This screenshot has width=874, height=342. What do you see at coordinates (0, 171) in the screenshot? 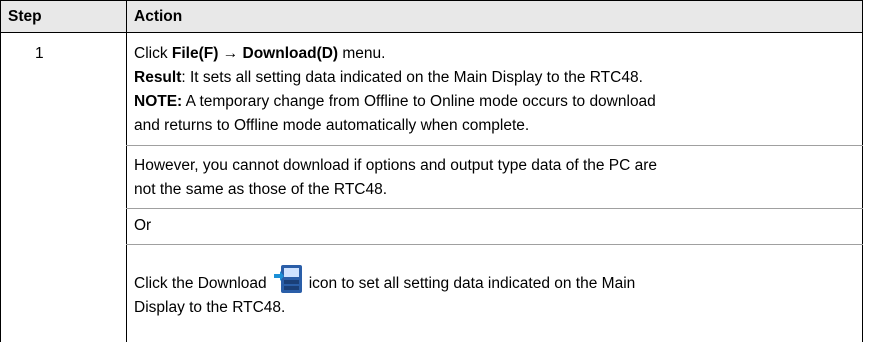
I see `table-border-left` at bounding box center [0, 171].